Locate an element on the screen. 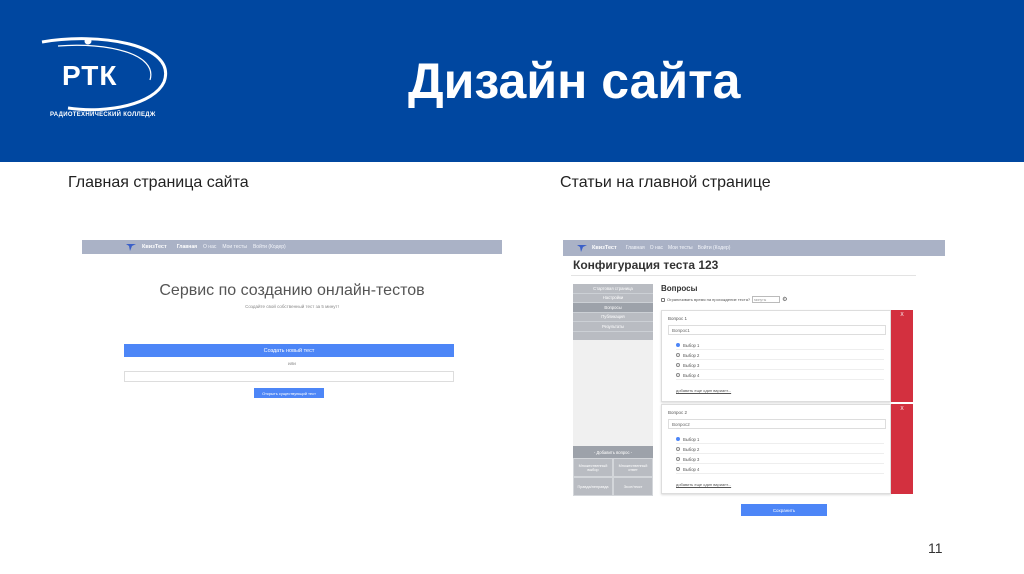 The image size is (1024, 574). test-code-input is located at coordinates (289, 376).